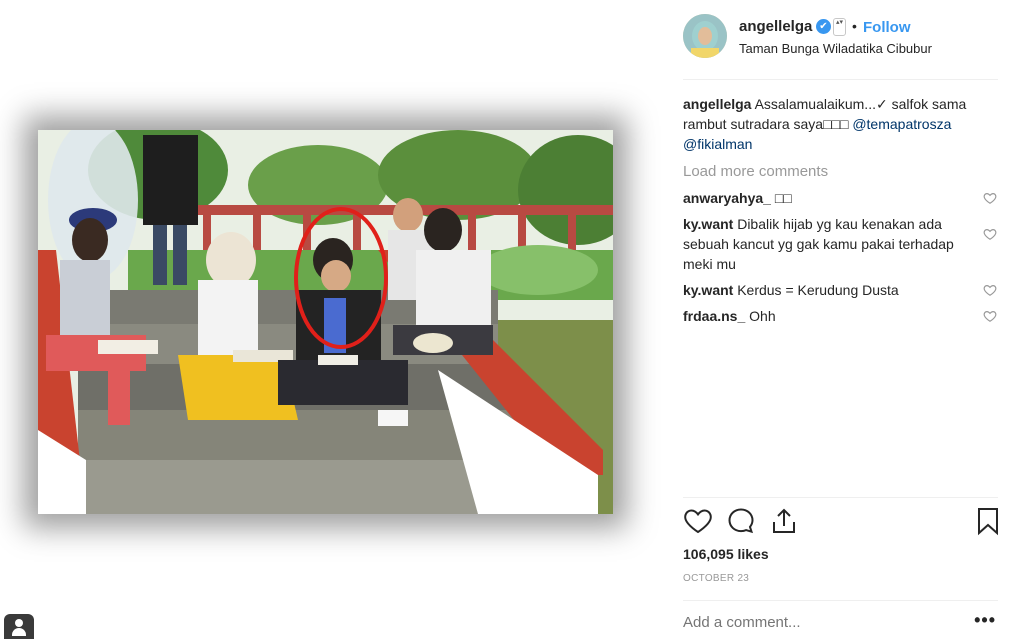 This screenshot has height=639, width=1017. What do you see at coordinates (762, 316) in the screenshot?
I see `comment-text: Ohh` at bounding box center [762, 316].